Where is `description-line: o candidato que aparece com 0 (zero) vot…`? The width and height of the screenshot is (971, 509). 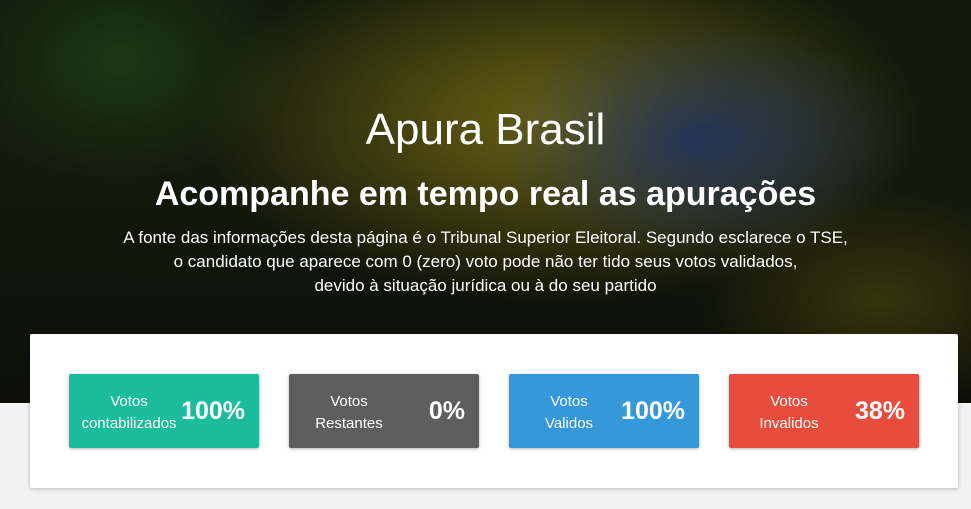
description-line: o candidato que aparece com 0 (zero) vot… is located at coordinates (485, 261).